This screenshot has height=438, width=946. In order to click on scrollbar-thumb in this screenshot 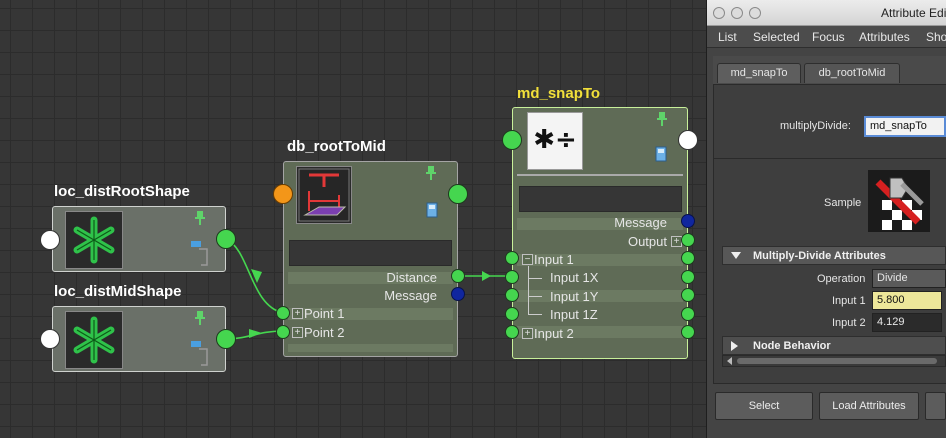, I will do `click(837, 361)`.